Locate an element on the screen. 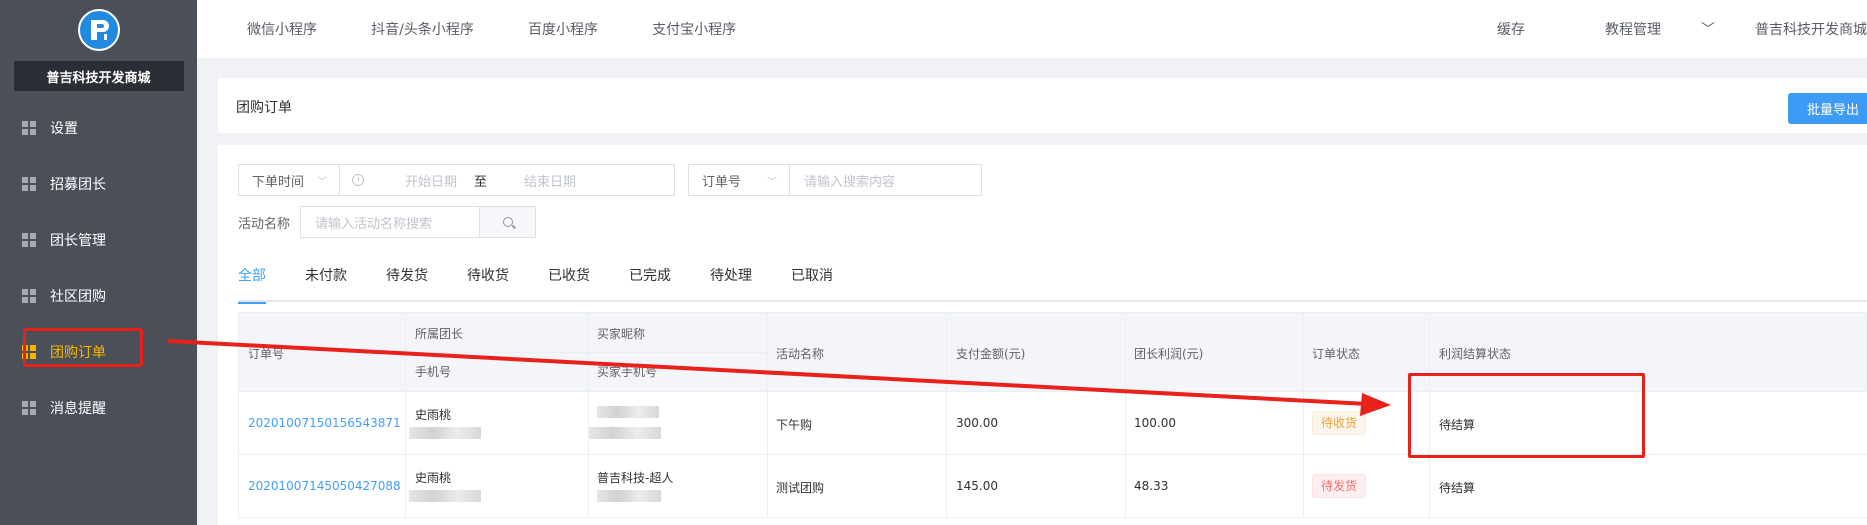 The image size is (1867, 525). annotation-arrow is located at coordinates (779, 377).